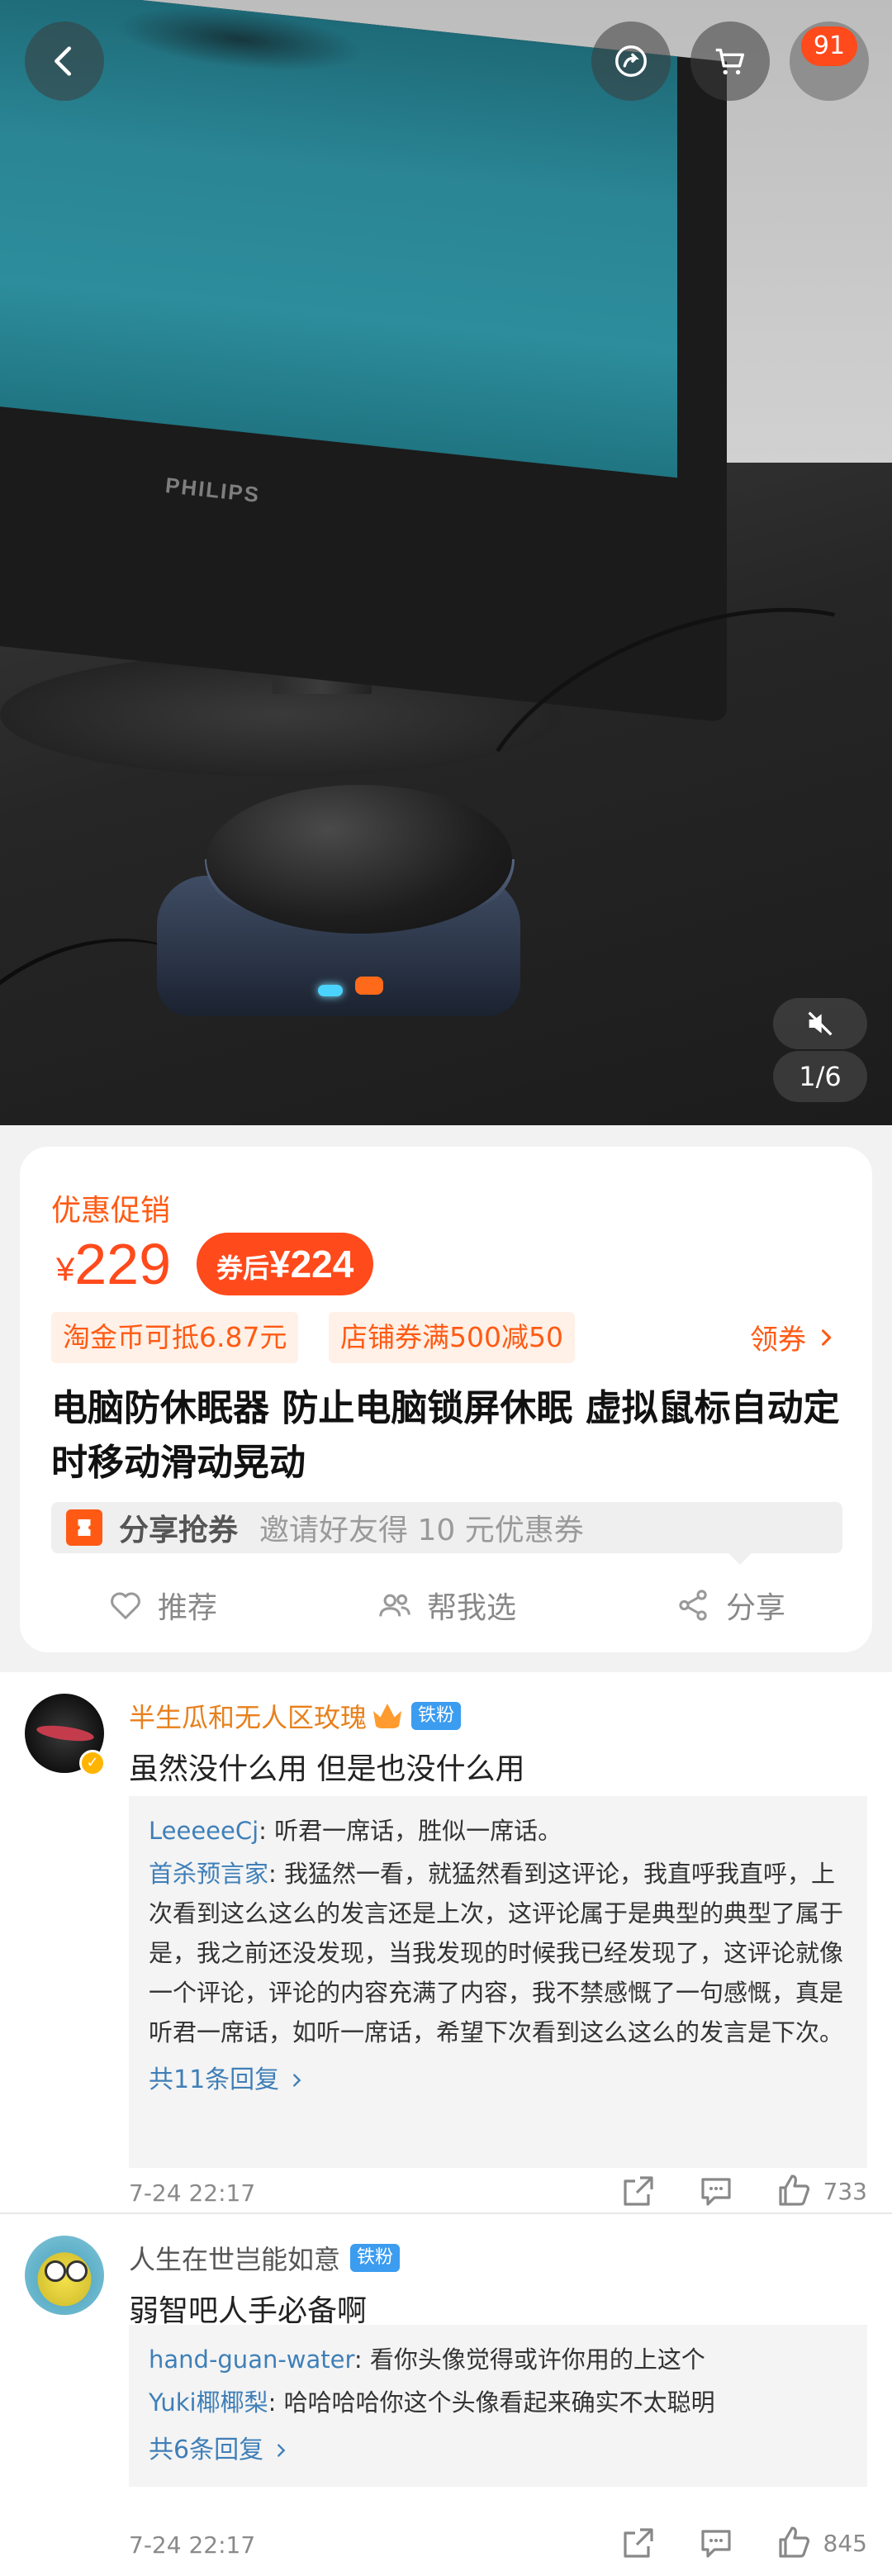  What do you see at coordinates (206, 2450) in the screenshot?
I see `more-replies-label: 共6条回复` at bounding box center [206, 2450].